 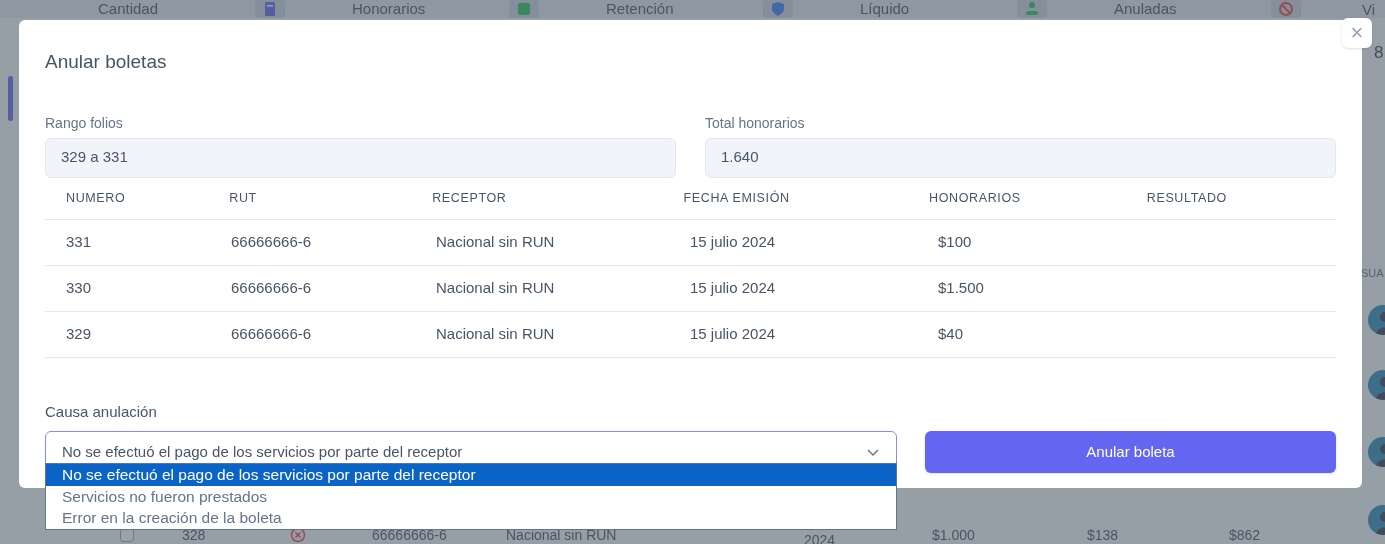 What do you see at coordinates (778, 9) in the screenshot?
I see `shield-icon` at bounding box center [778, 9].